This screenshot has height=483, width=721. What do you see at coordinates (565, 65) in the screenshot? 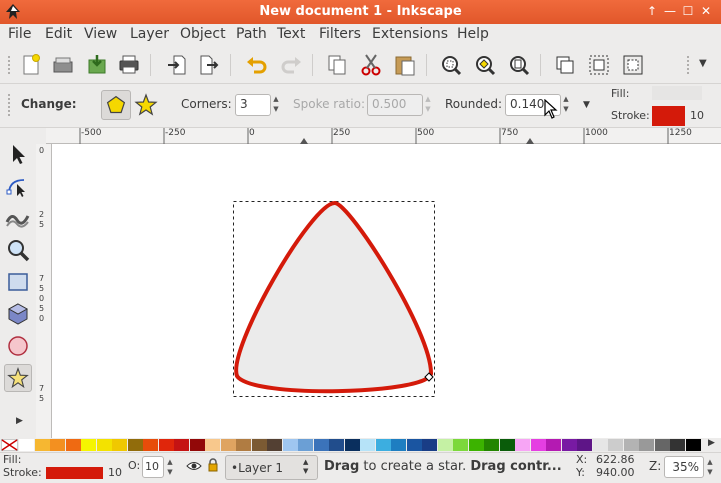
I see `duplicate-icon` at bounding box center [565, 65].